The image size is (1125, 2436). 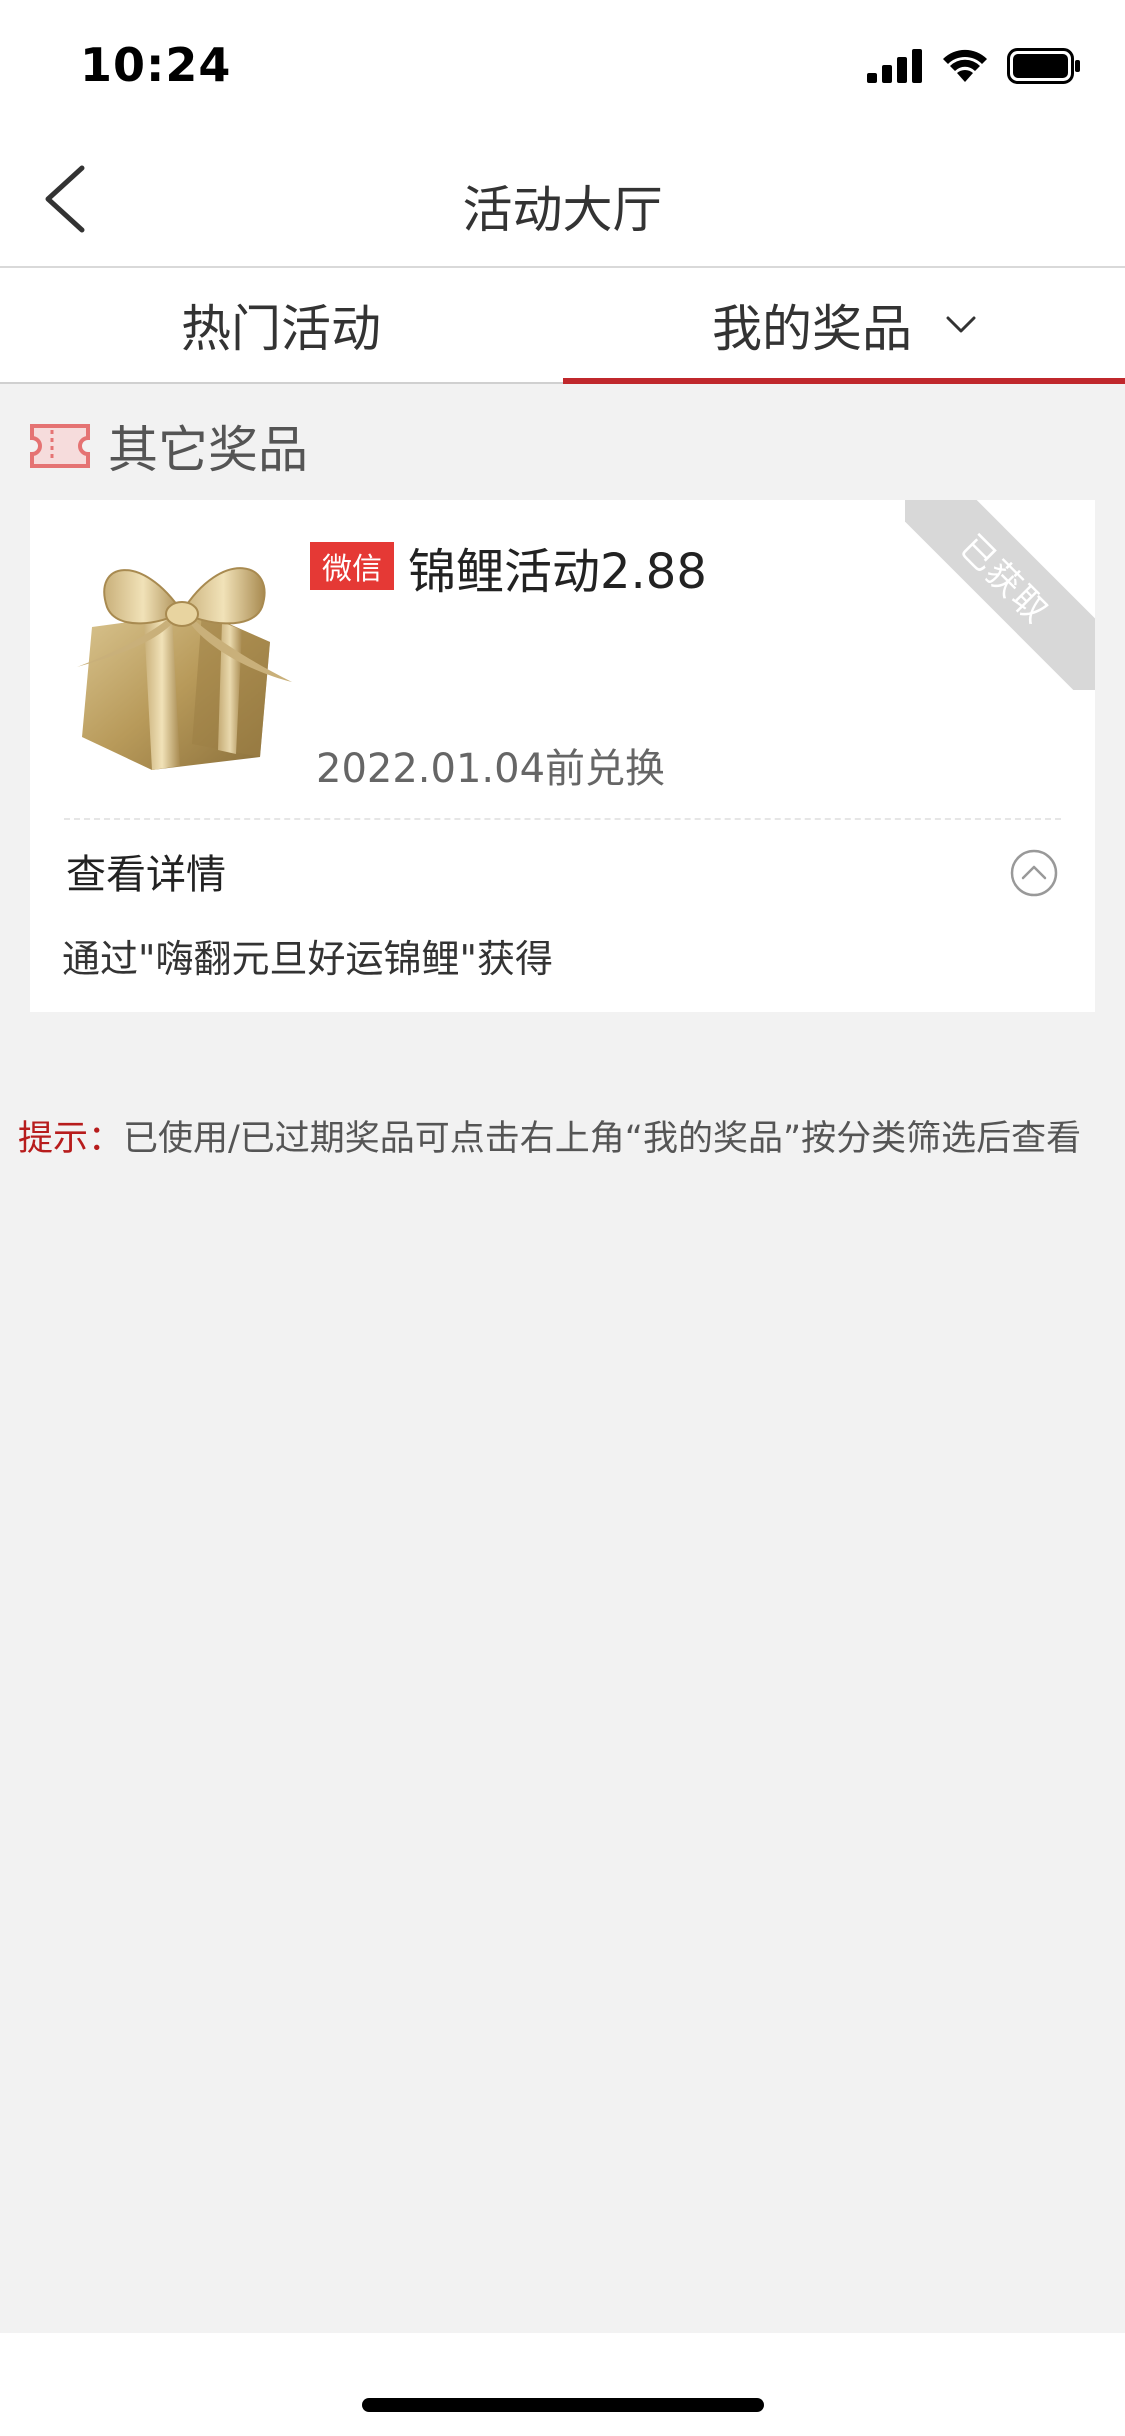 What do you see at coordinates (602, 1139) in the screenshot?
I see `tip-message: 已使用/已过期奖品可点击右上角“我的奖品”按分类筛选后查看` at bounding box center [602, 1139].